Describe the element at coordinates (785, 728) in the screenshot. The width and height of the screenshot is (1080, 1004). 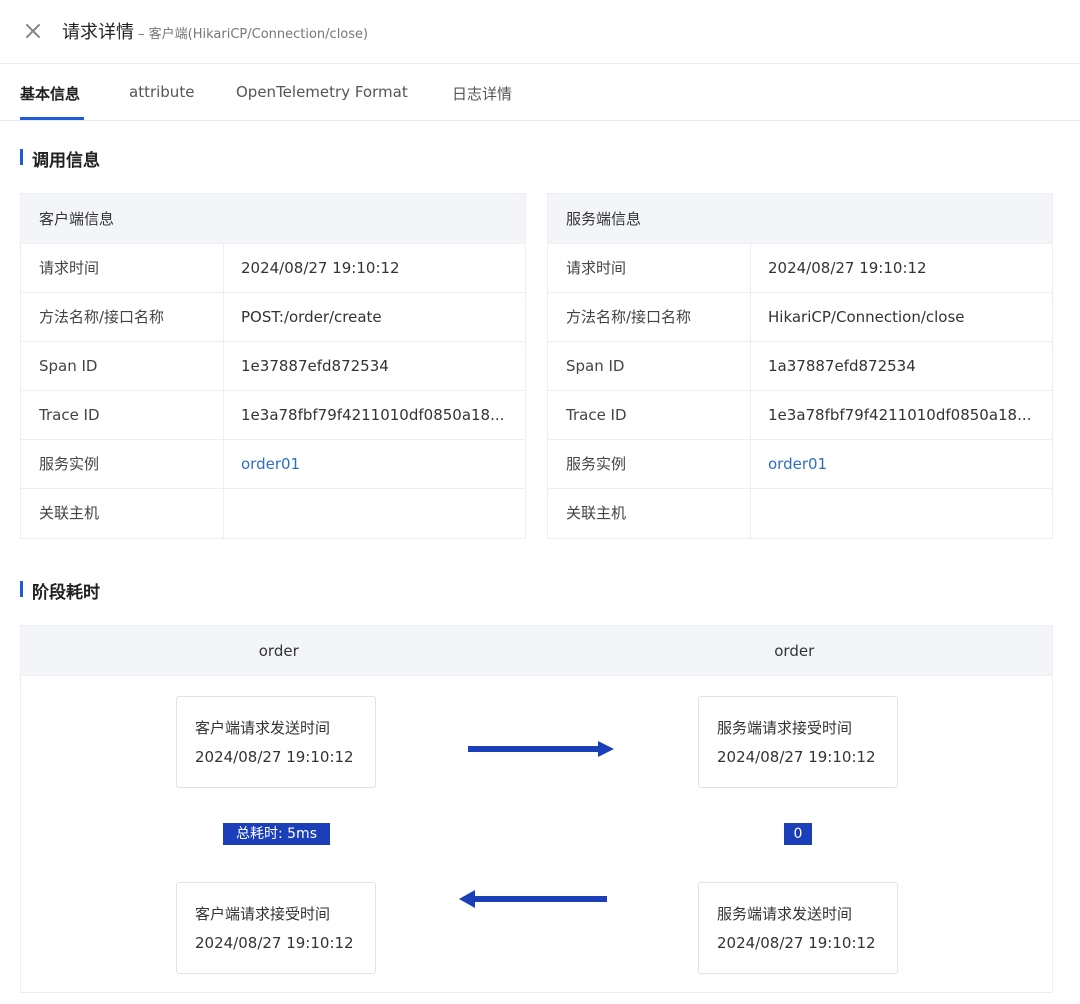
I see `server-receive-label: 服务端请求接受时间` at that location.